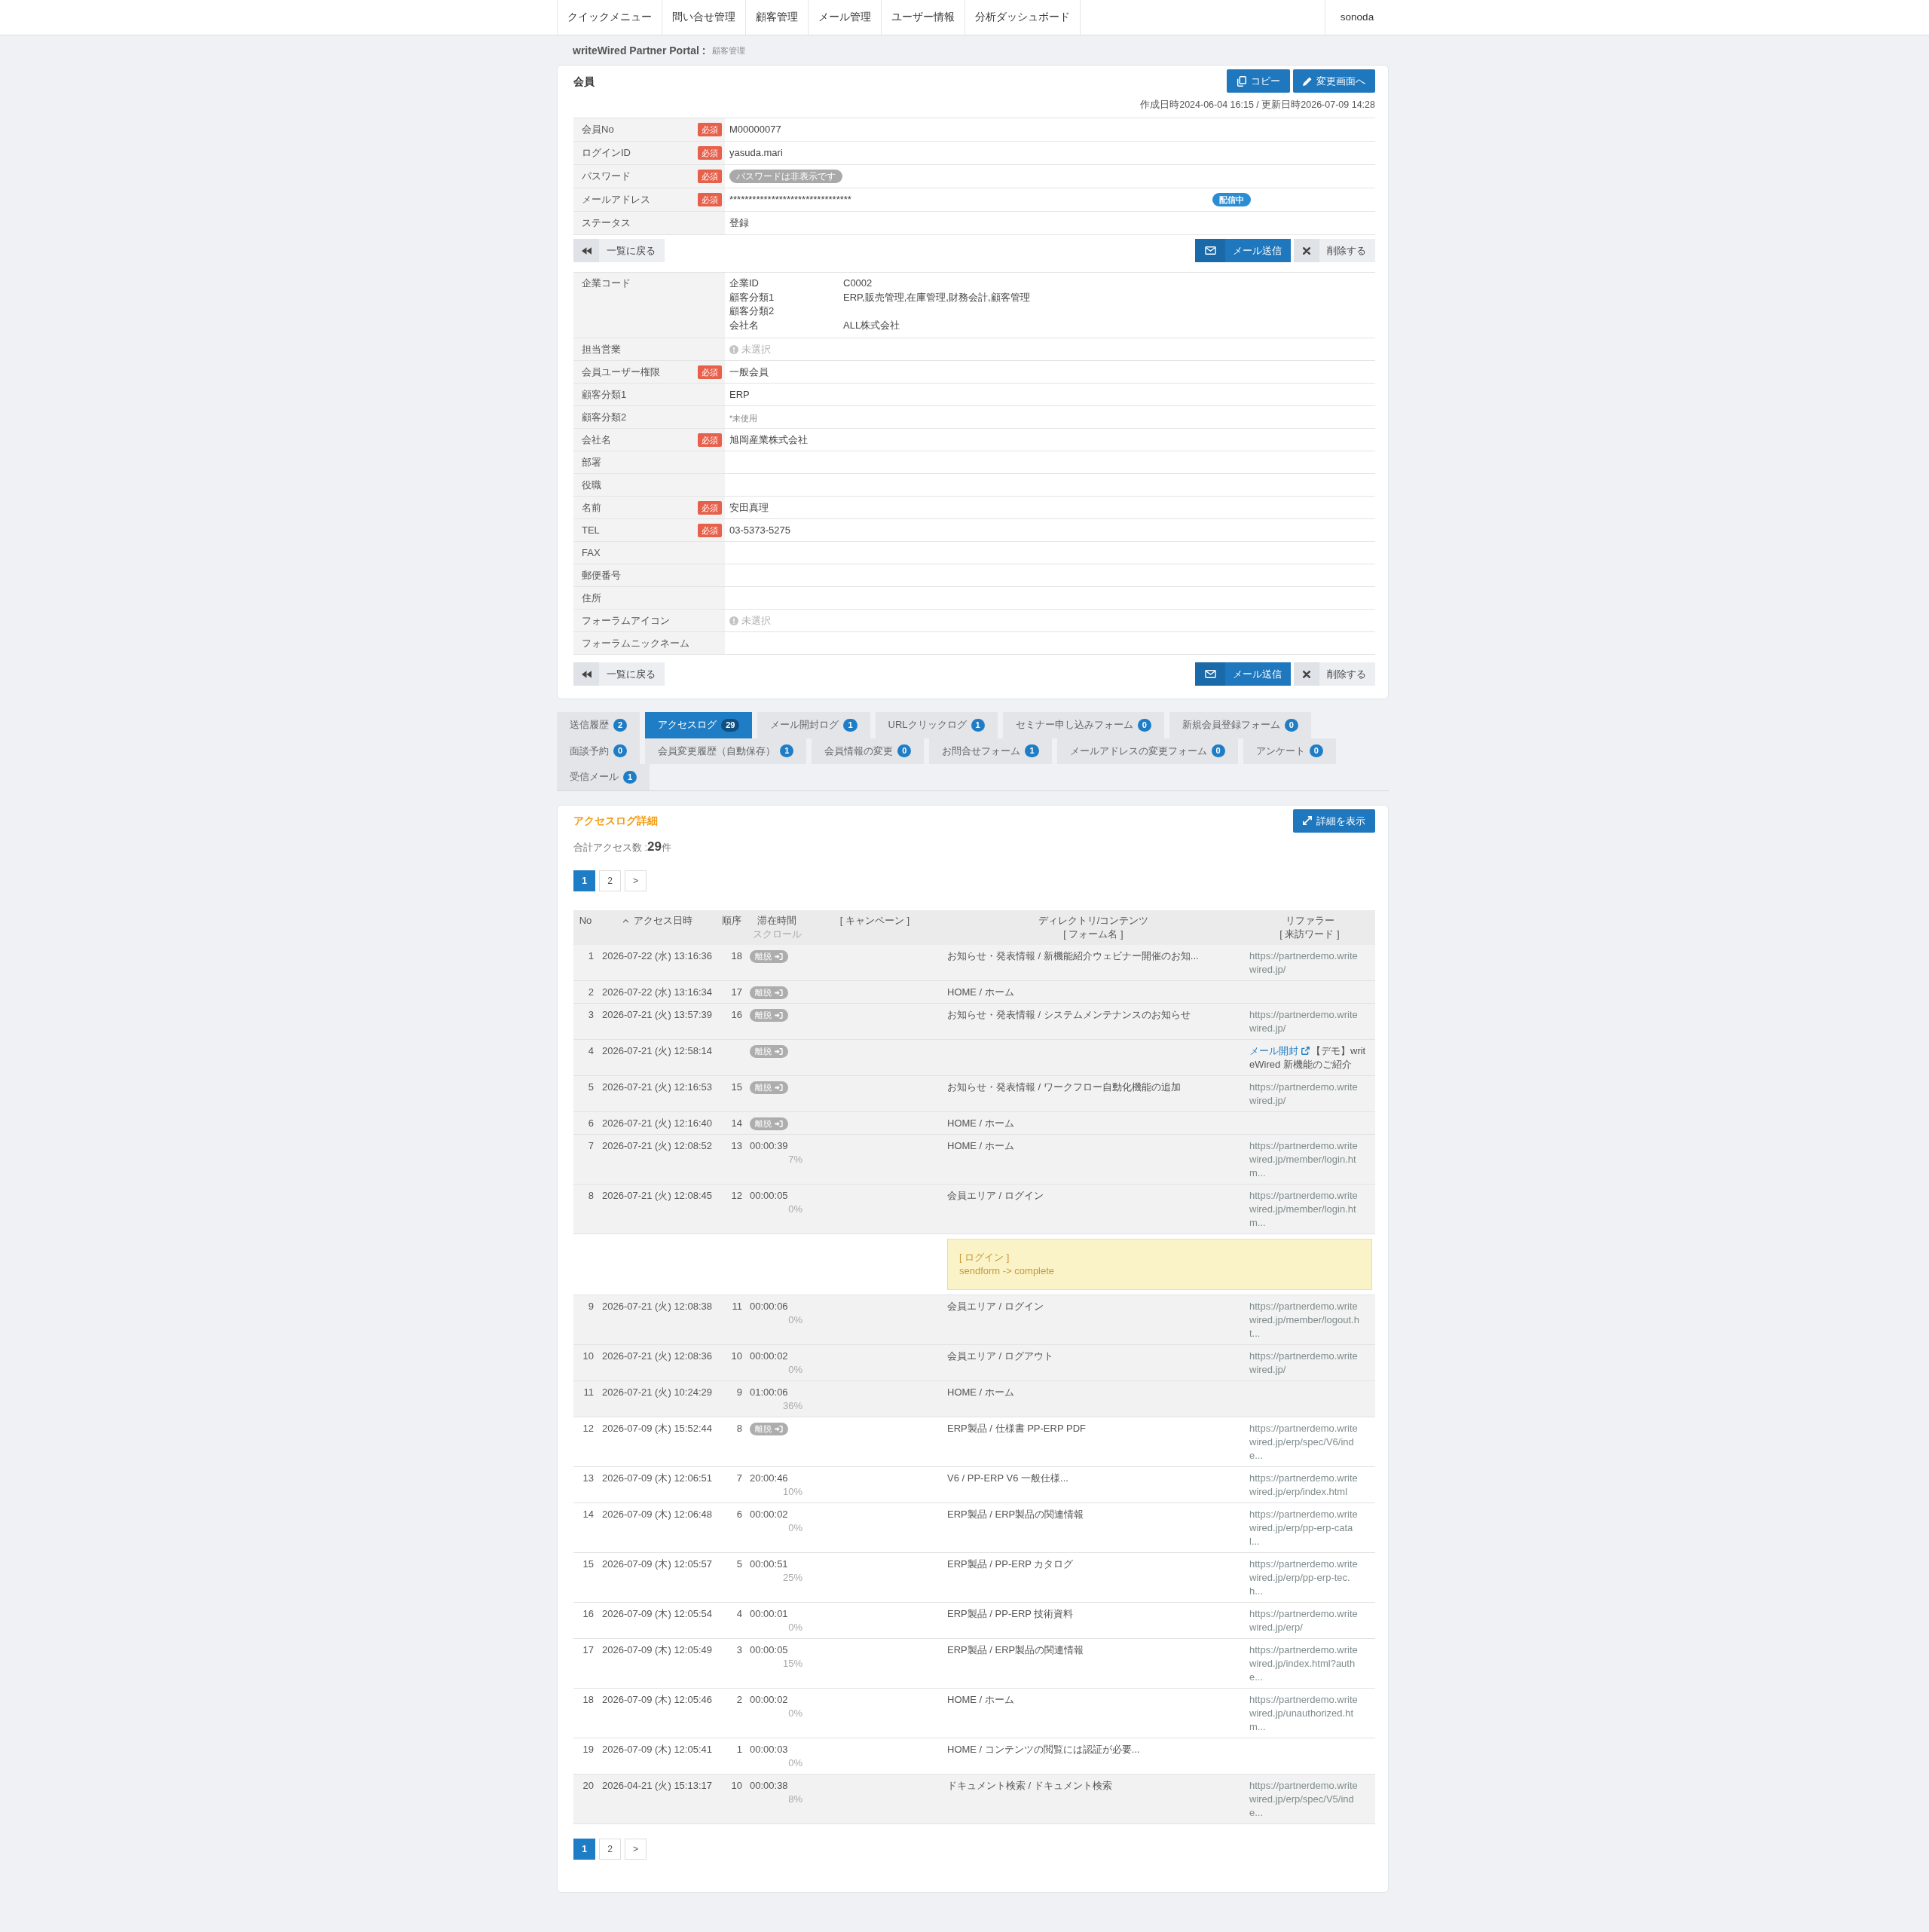  What do you see at coordinates (769, 1392) in the screenshot?
I see `dwell-time: 01:00:06` at bounding box center [769, 1392].